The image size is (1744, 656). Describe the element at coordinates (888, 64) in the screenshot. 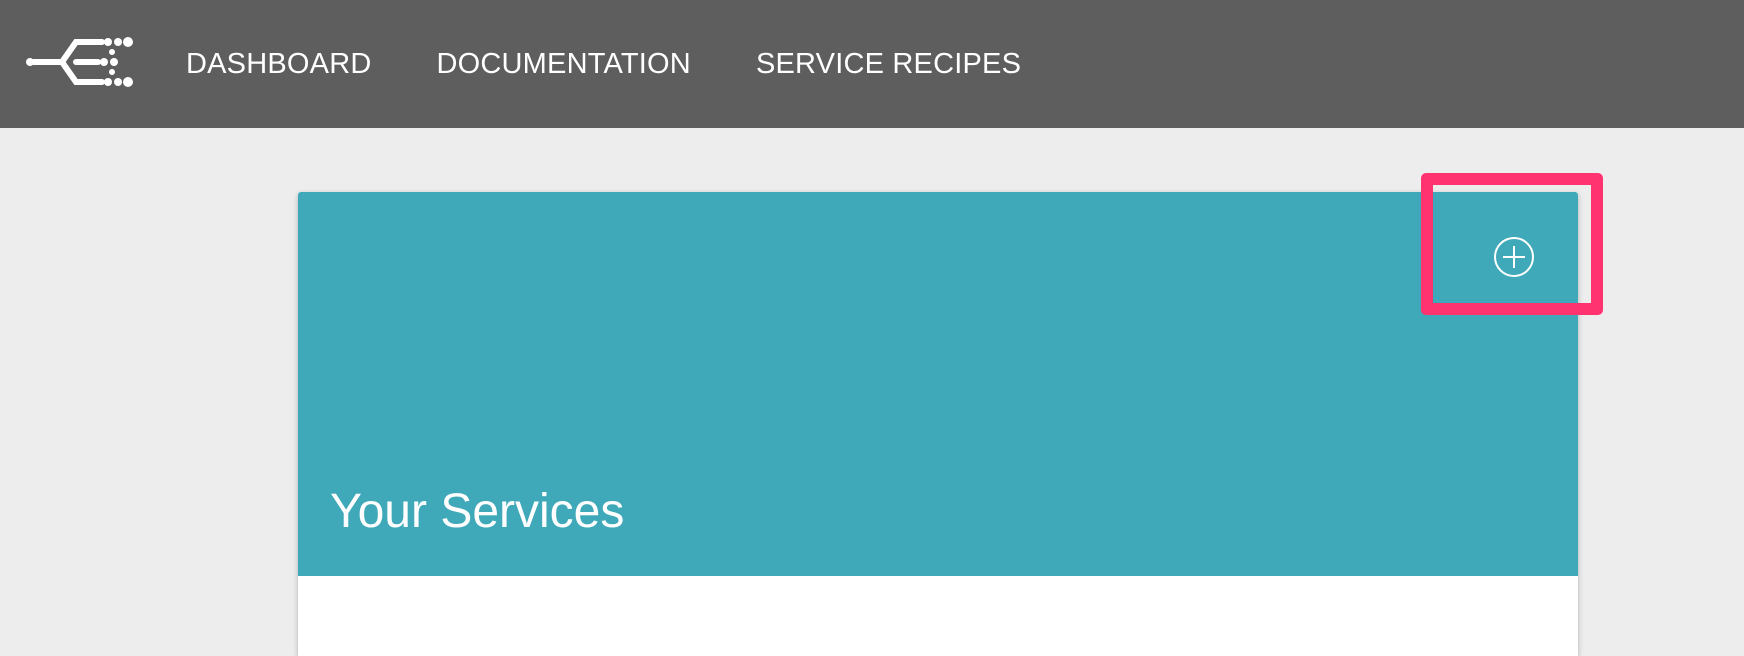

I see `nav-service-recipes: SERVICE RECIPES` at that location.